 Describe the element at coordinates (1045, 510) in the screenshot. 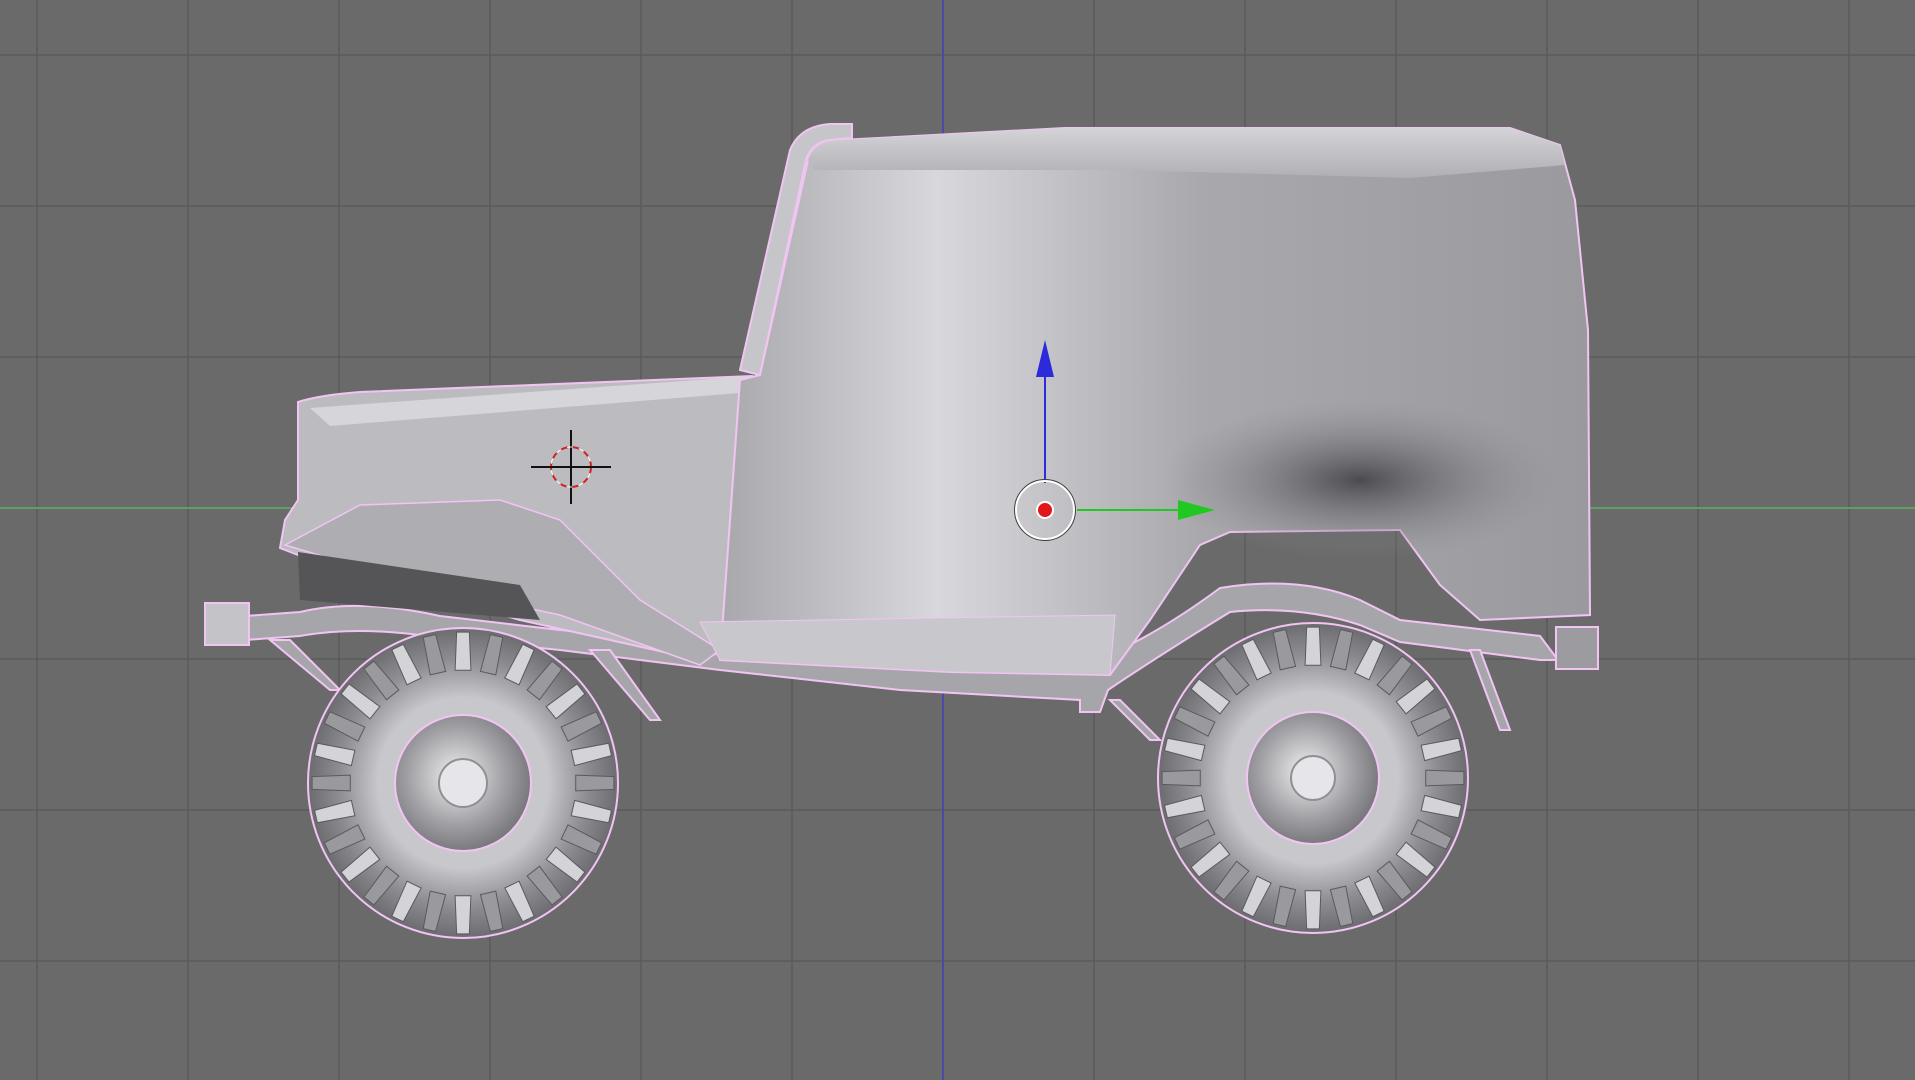

I see `object-origin-dot` at that location.